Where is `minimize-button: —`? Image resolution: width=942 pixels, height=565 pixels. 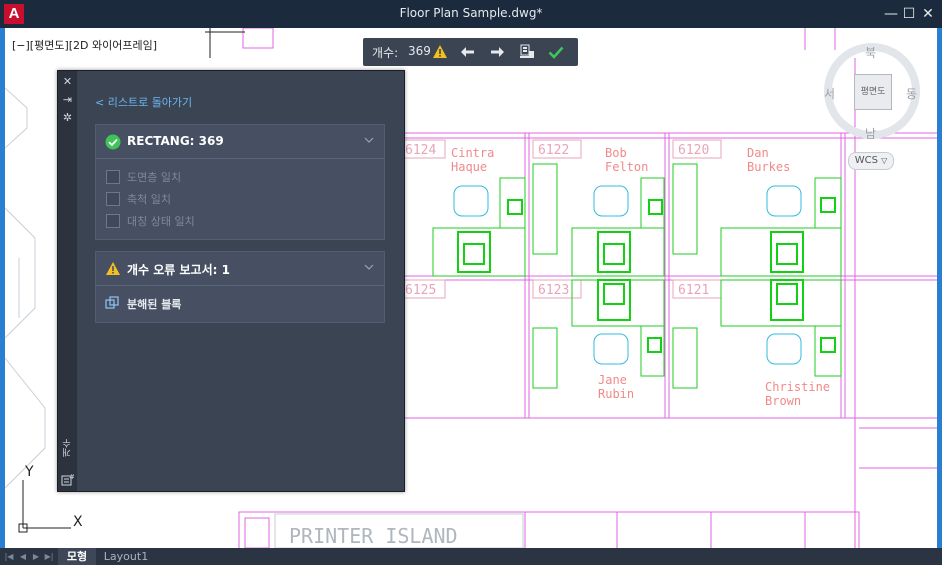 minimize-button: — is located at coordinates (891, 14).